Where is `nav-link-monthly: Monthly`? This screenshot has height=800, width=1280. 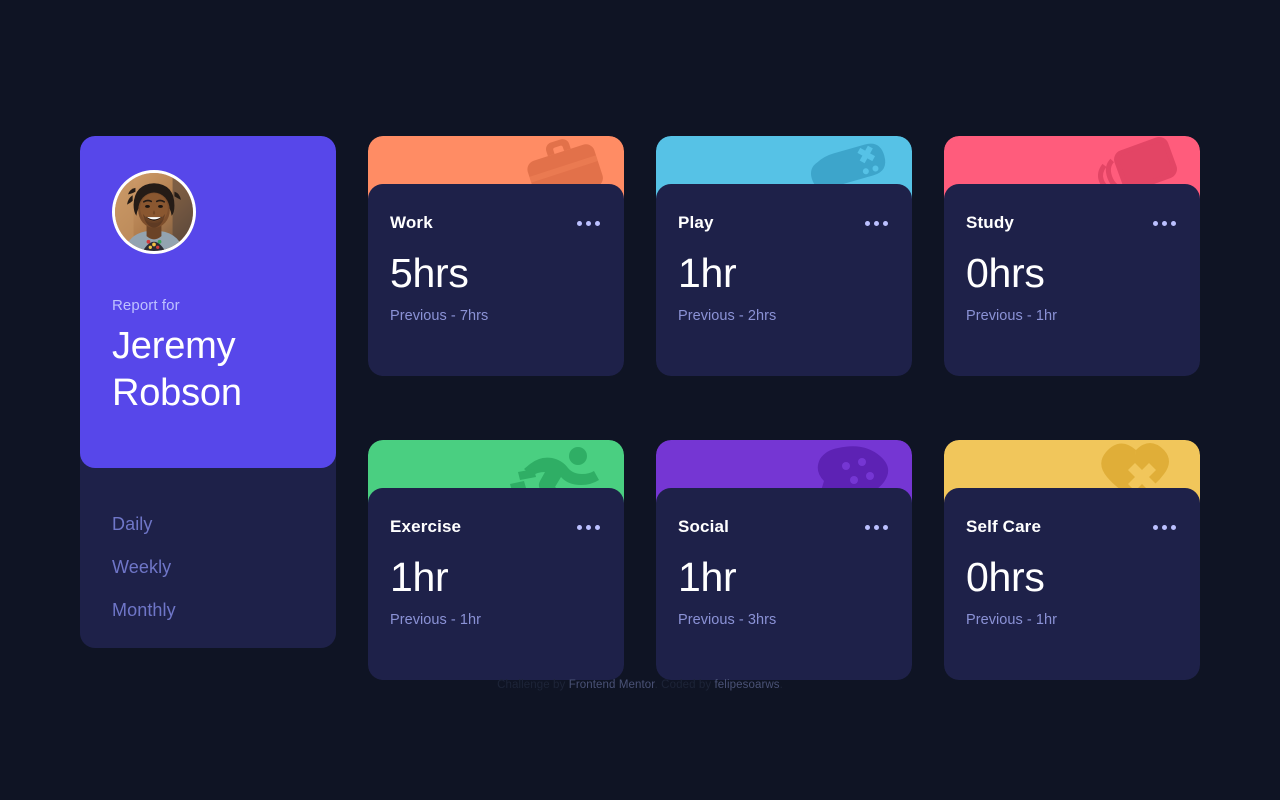
nav-link-monthly: Monthly is located at coordinates (144, 610).